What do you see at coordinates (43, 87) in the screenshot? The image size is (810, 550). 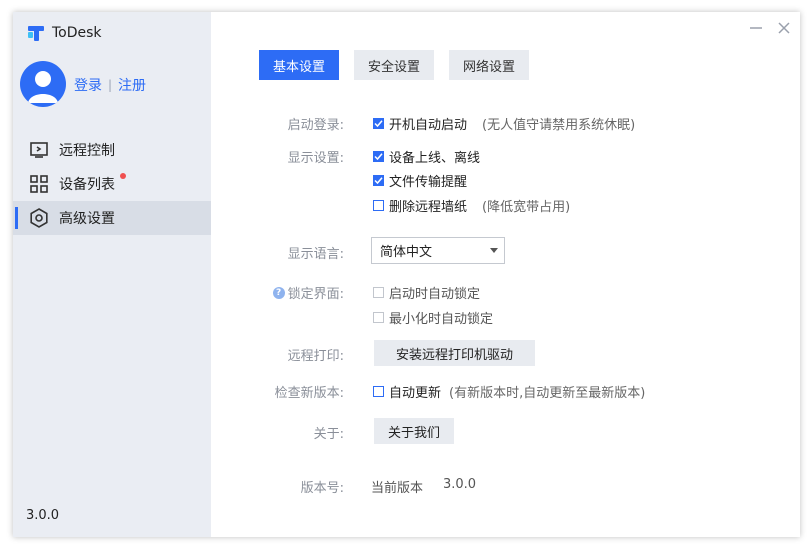 I see `user-avatar-icon` at bounding box center [43, 87].